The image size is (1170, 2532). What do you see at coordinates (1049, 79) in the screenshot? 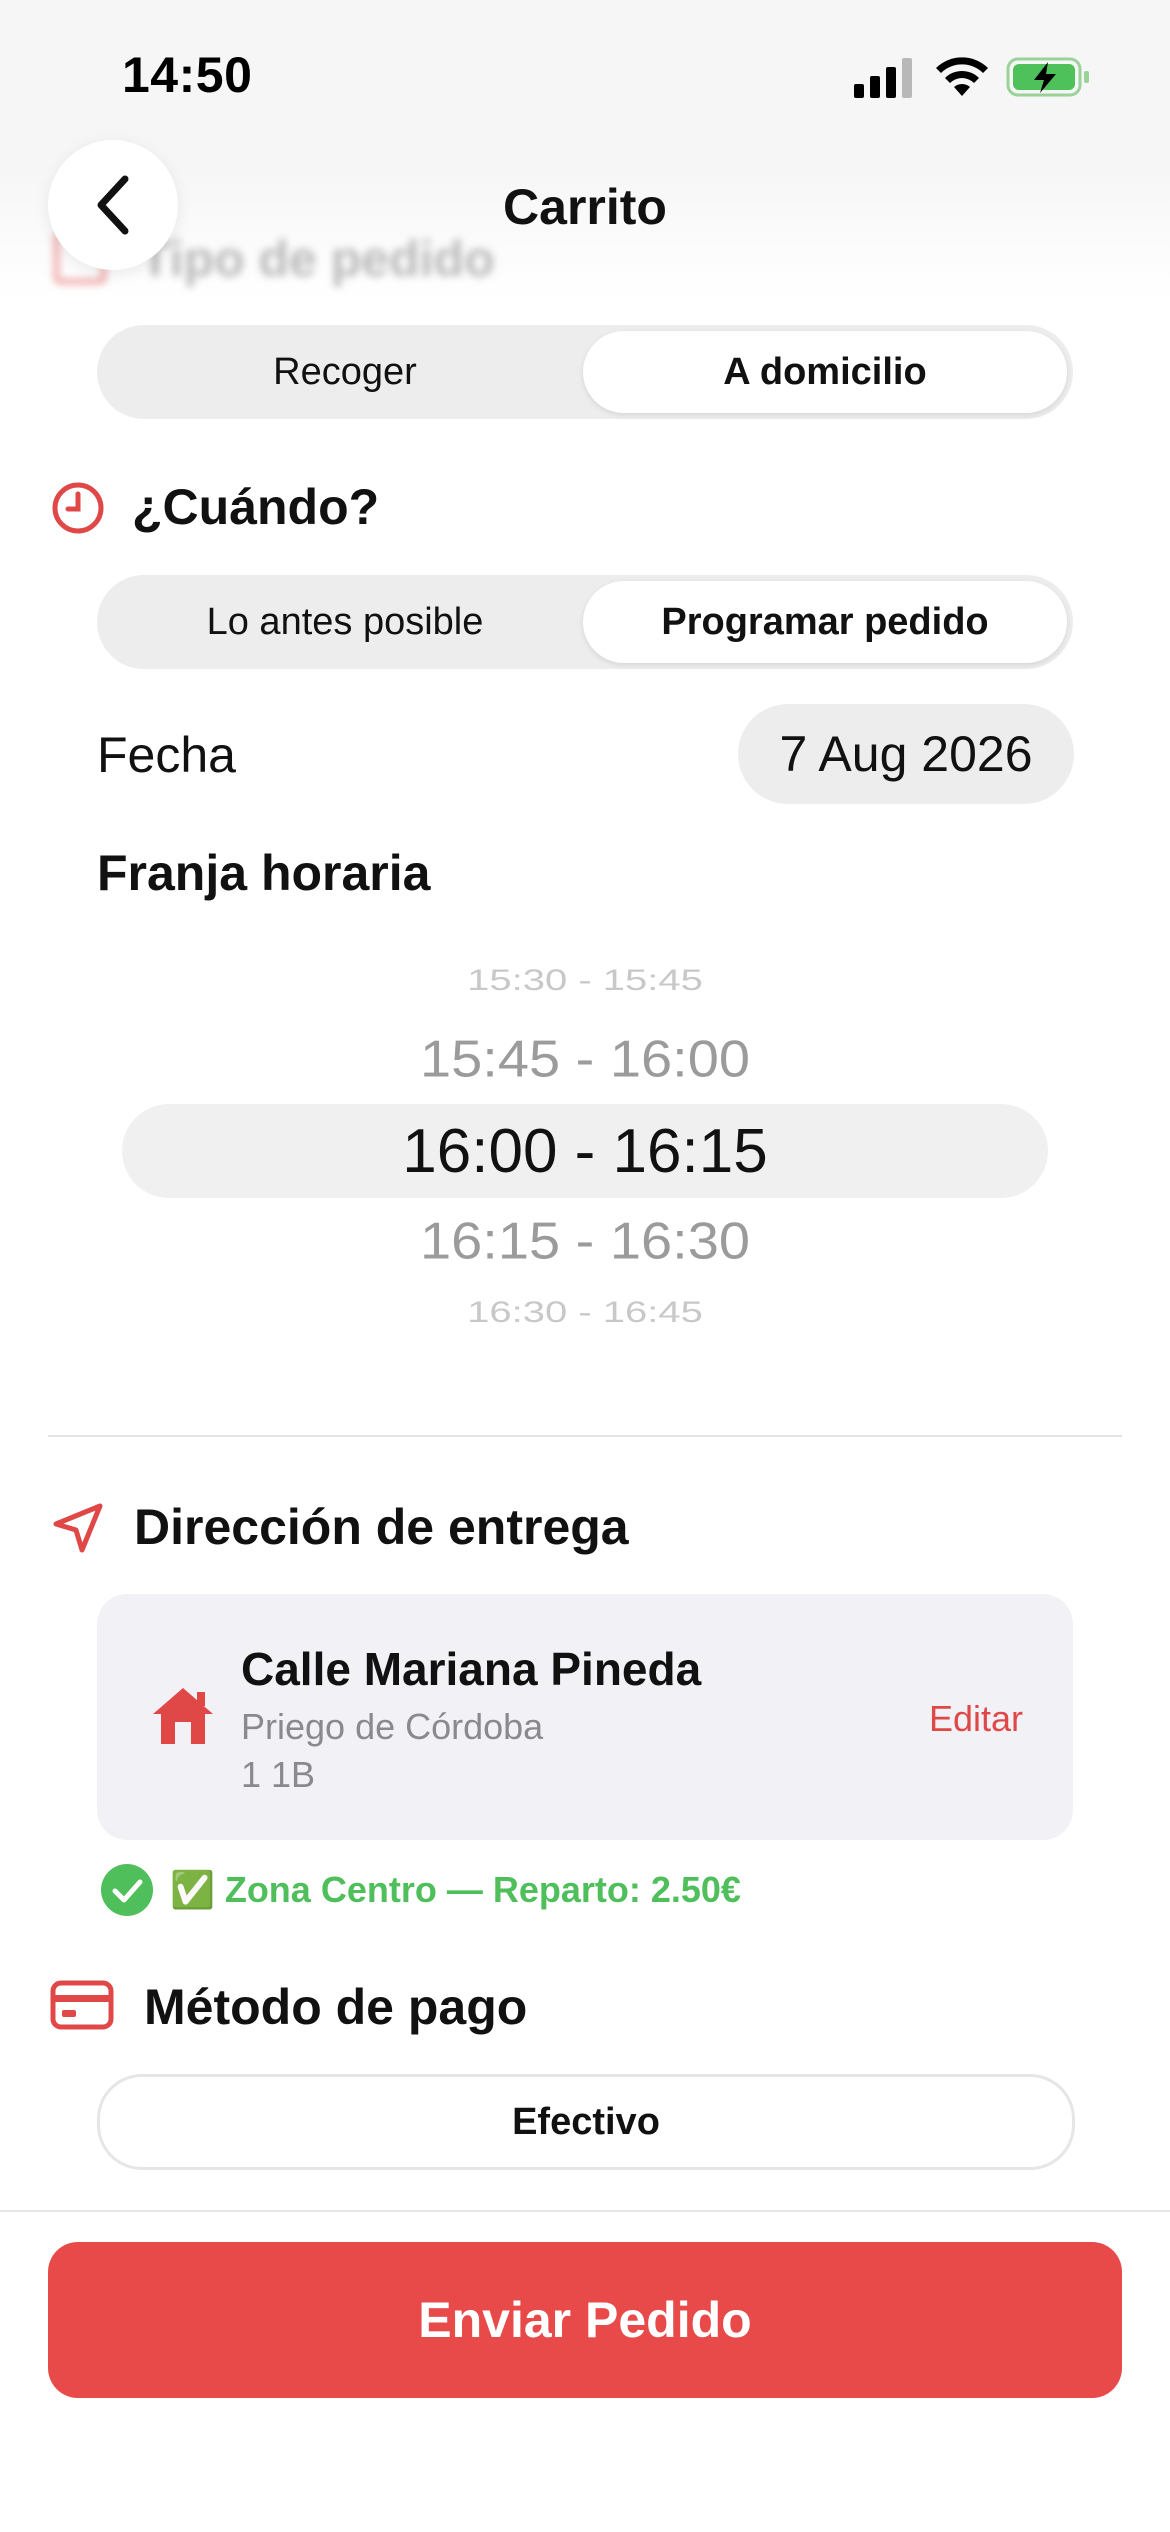
I see `battery-charging-icon` at bounding box center [1049, 79].